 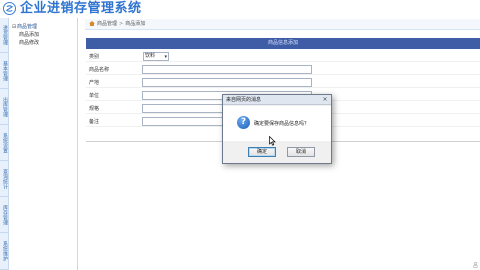 What do you see at coordinates (240, 9) in the screenshot?
I see `app-header: 企业进销存管理系统` at bounding box center [240, 9].